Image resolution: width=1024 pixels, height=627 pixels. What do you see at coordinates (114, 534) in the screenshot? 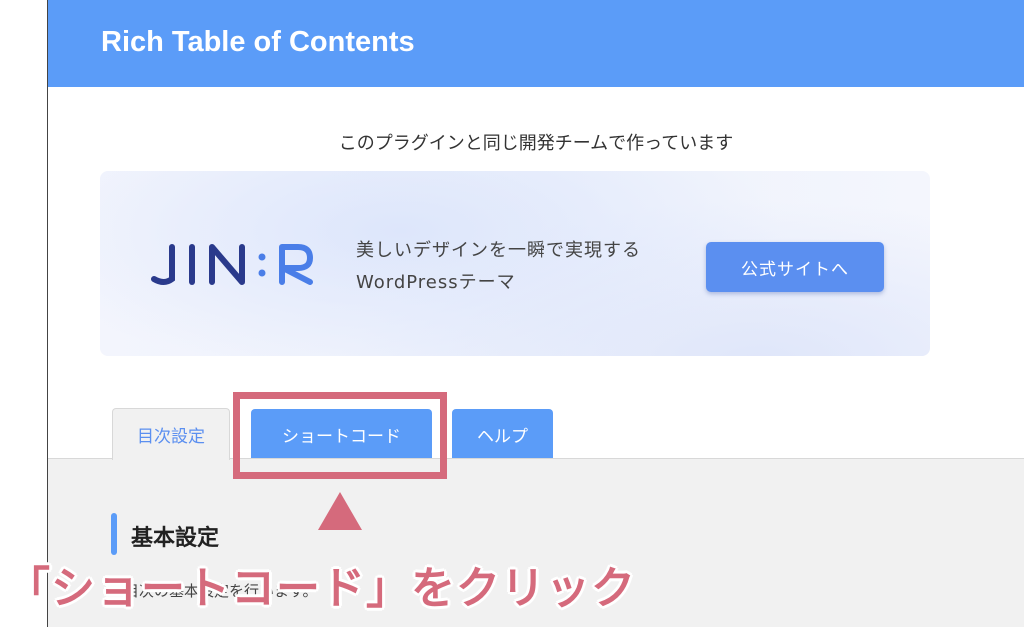
I see `section-accent-bar` at bounding box center [114, 534].